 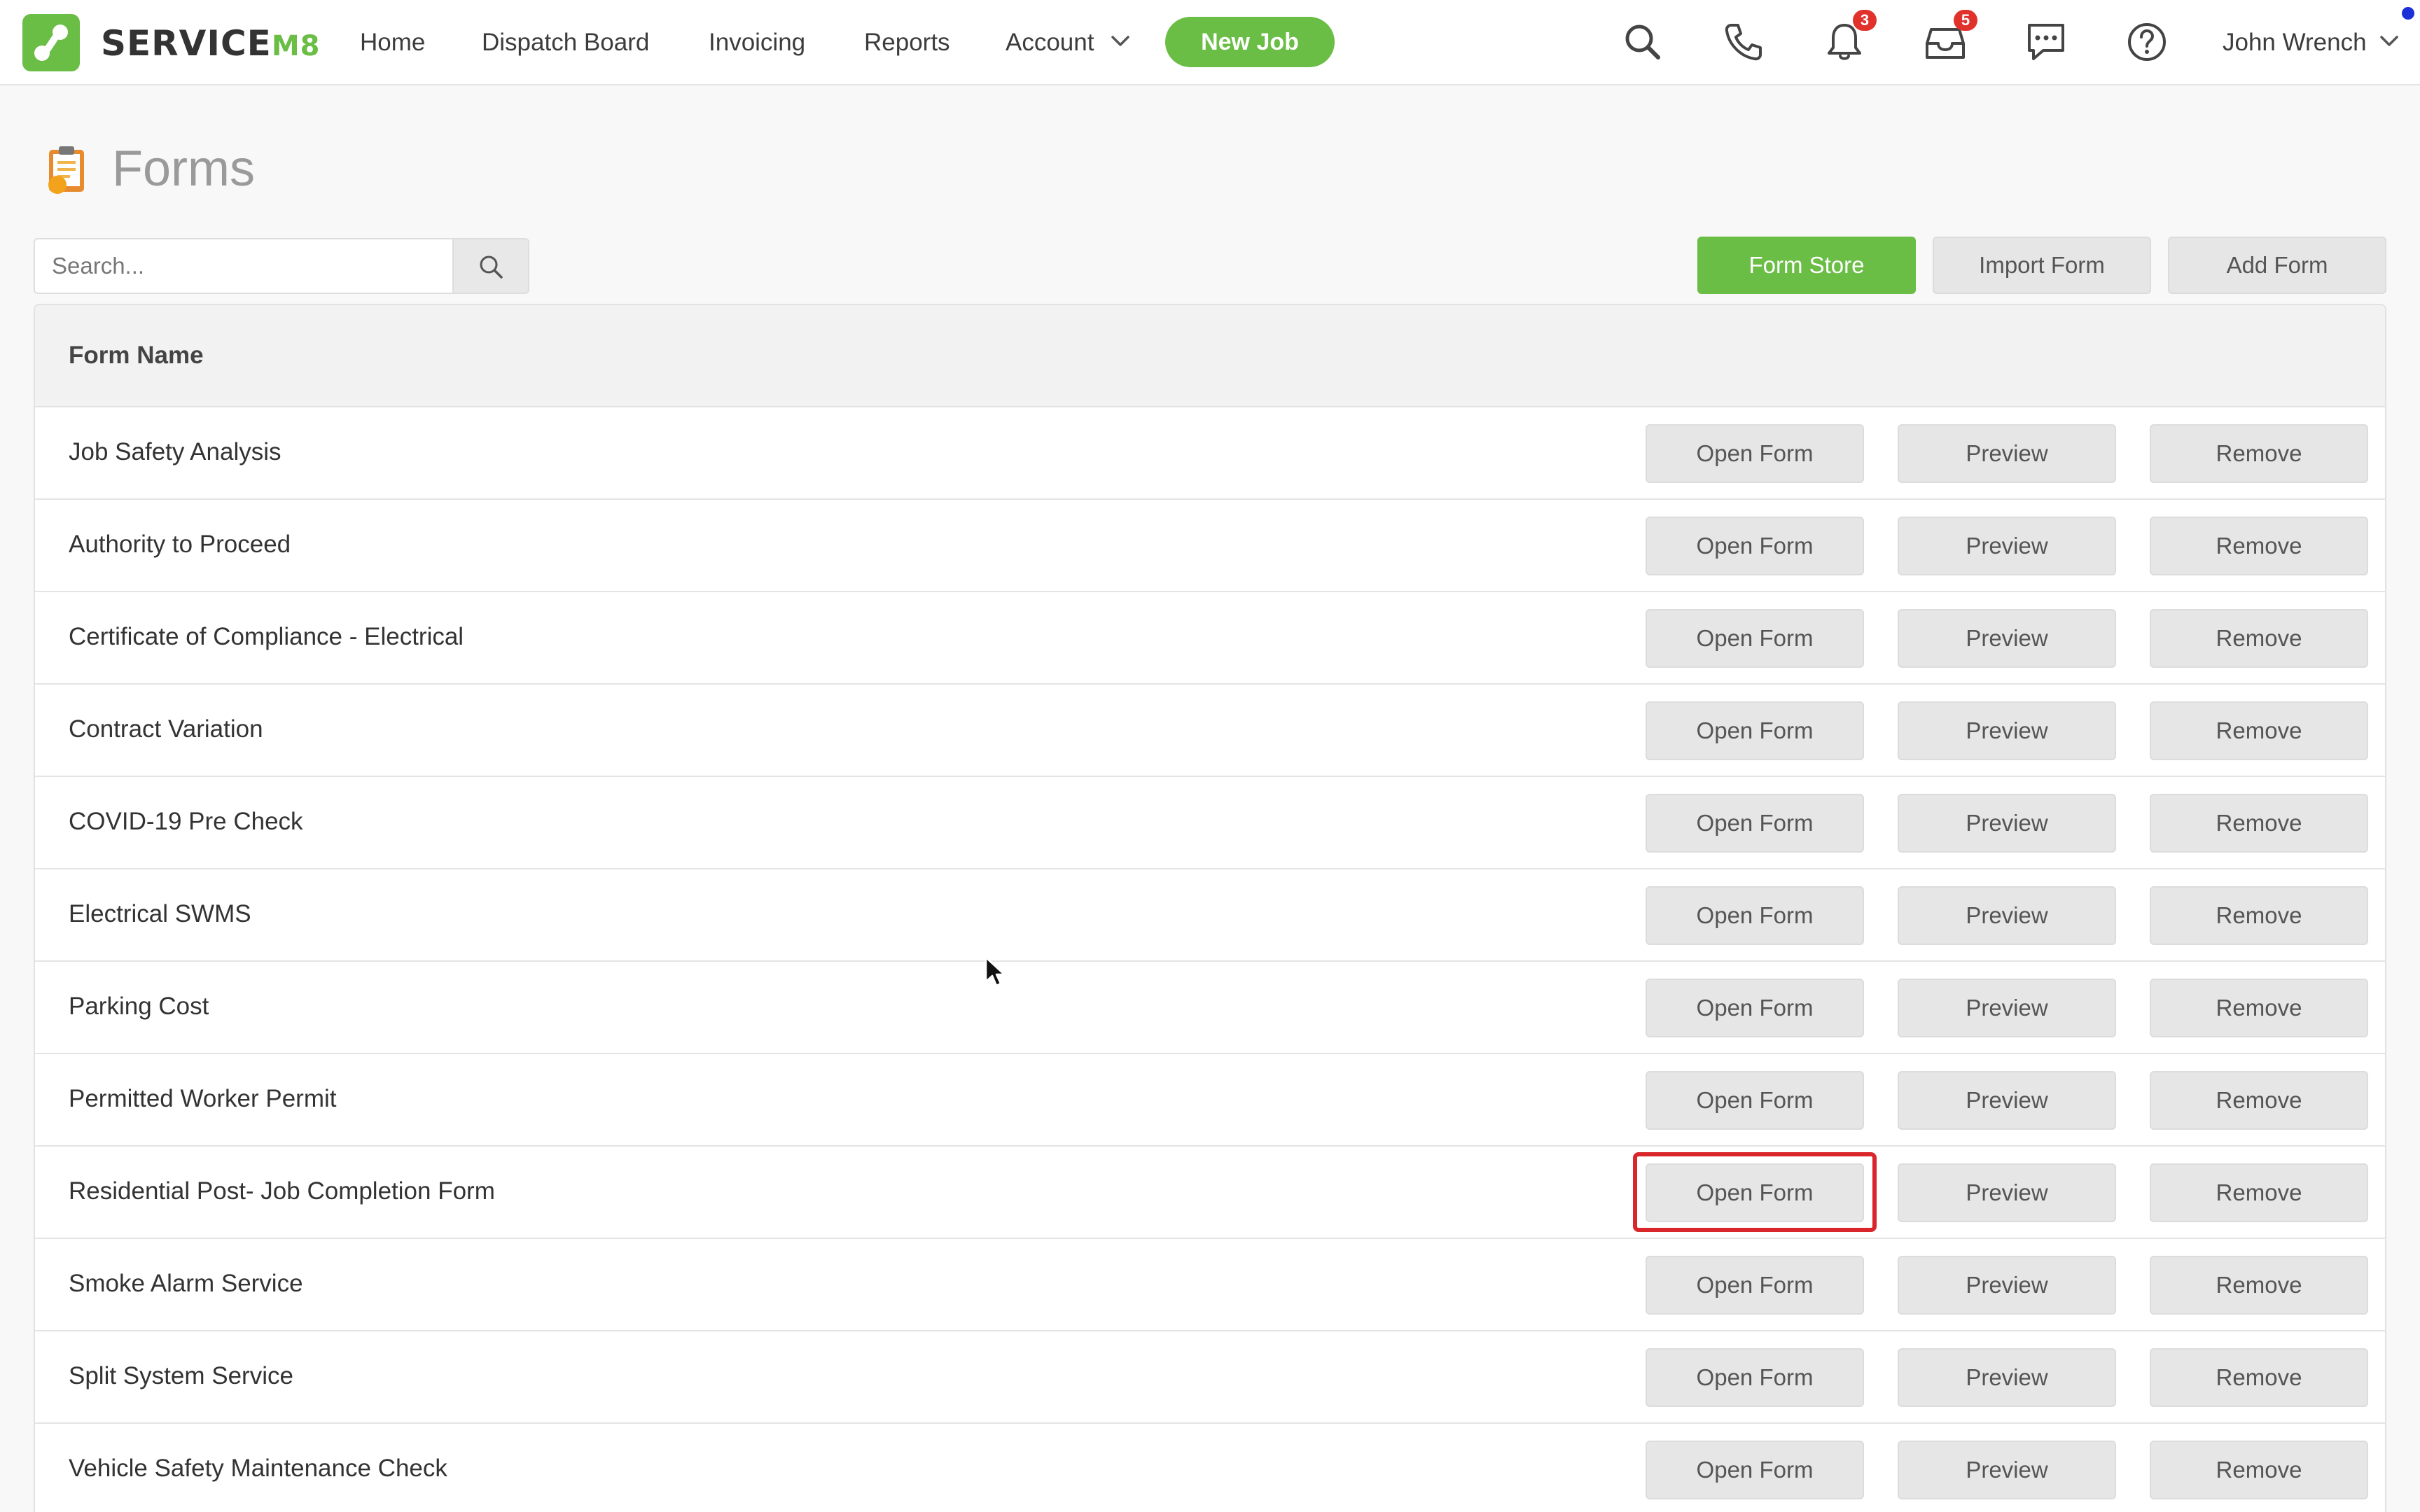 I want to click on user-name: John Wrench, so click(x=2295, y=42).